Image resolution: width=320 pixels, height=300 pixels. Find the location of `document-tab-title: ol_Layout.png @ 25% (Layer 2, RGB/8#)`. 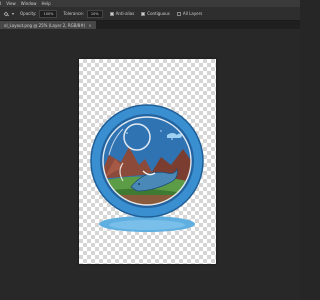

document-tab-title: ol_Layout.png @ 25% (Layer 2, RGB/8#) is located at coordinates (45, 25).